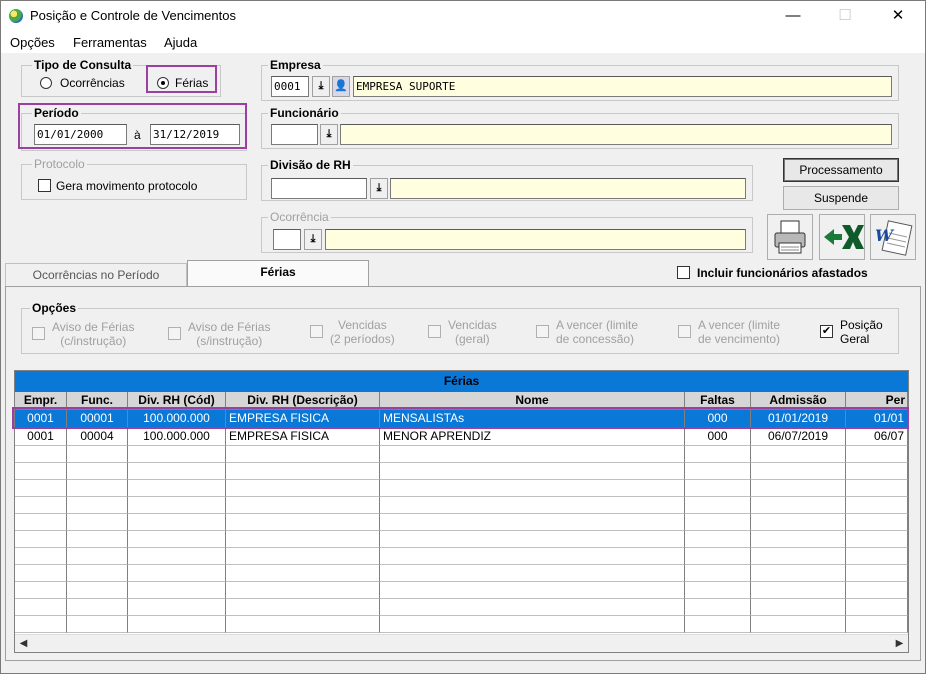  What do you see at coordinates (23, 643) in the screenshot?
I see `scroll-left-icon: ◀` at bounding box center [23, 643].